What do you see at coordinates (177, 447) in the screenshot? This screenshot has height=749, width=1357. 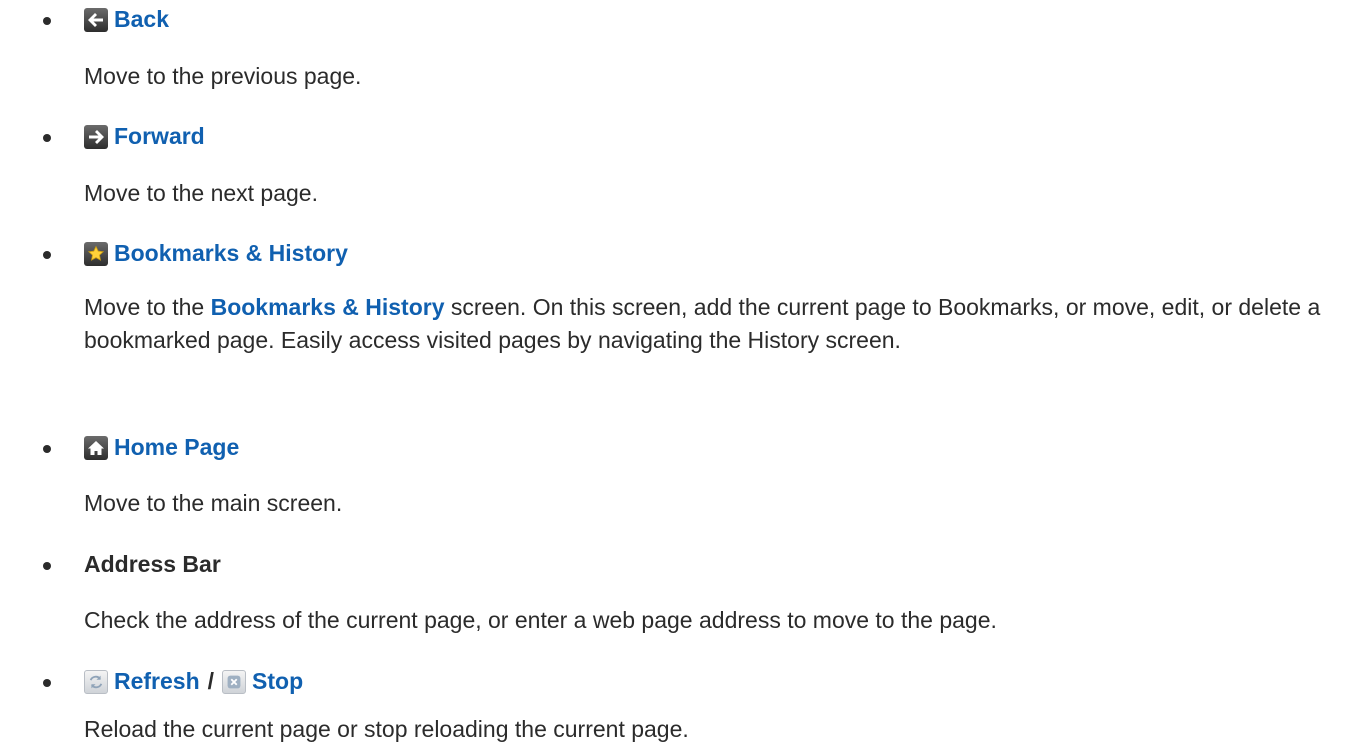 I see `item-title: Home Page` at bounding box center [177, 447].